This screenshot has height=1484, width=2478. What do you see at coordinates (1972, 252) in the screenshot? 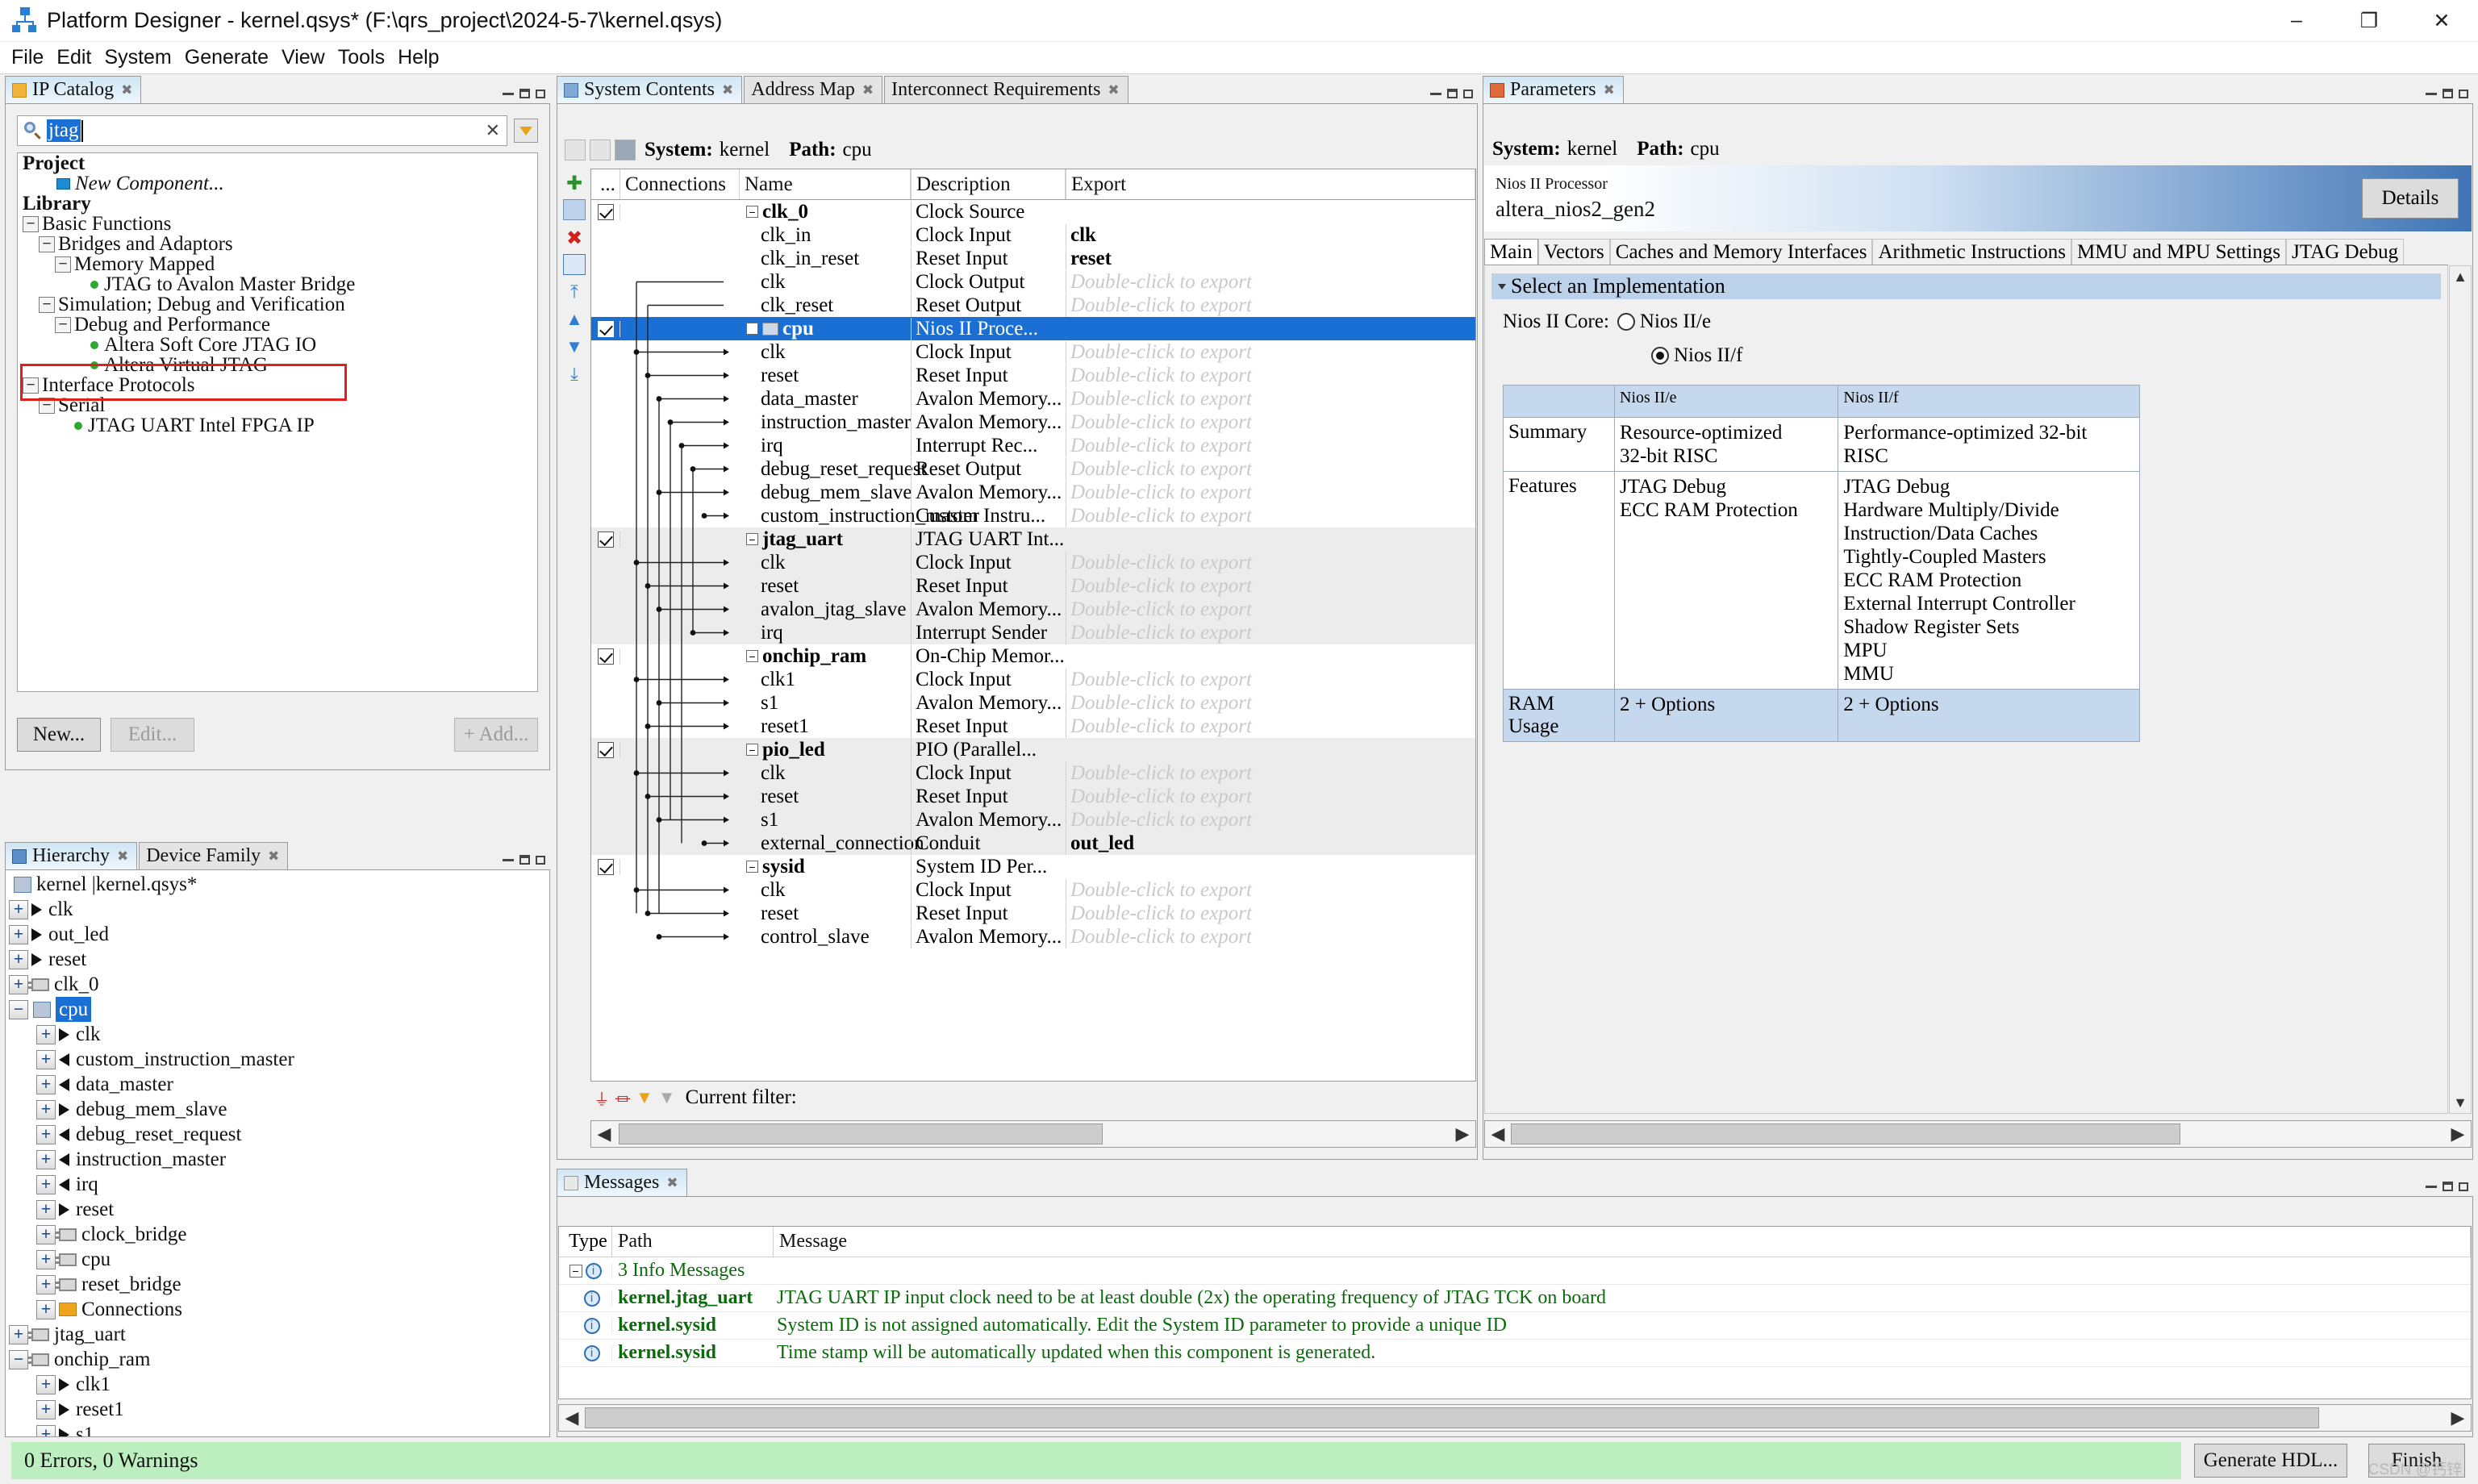
I see `parameter-tab-arithmetic-instructions: Arithmetic Instructions` at bounding box center [1972, 252].